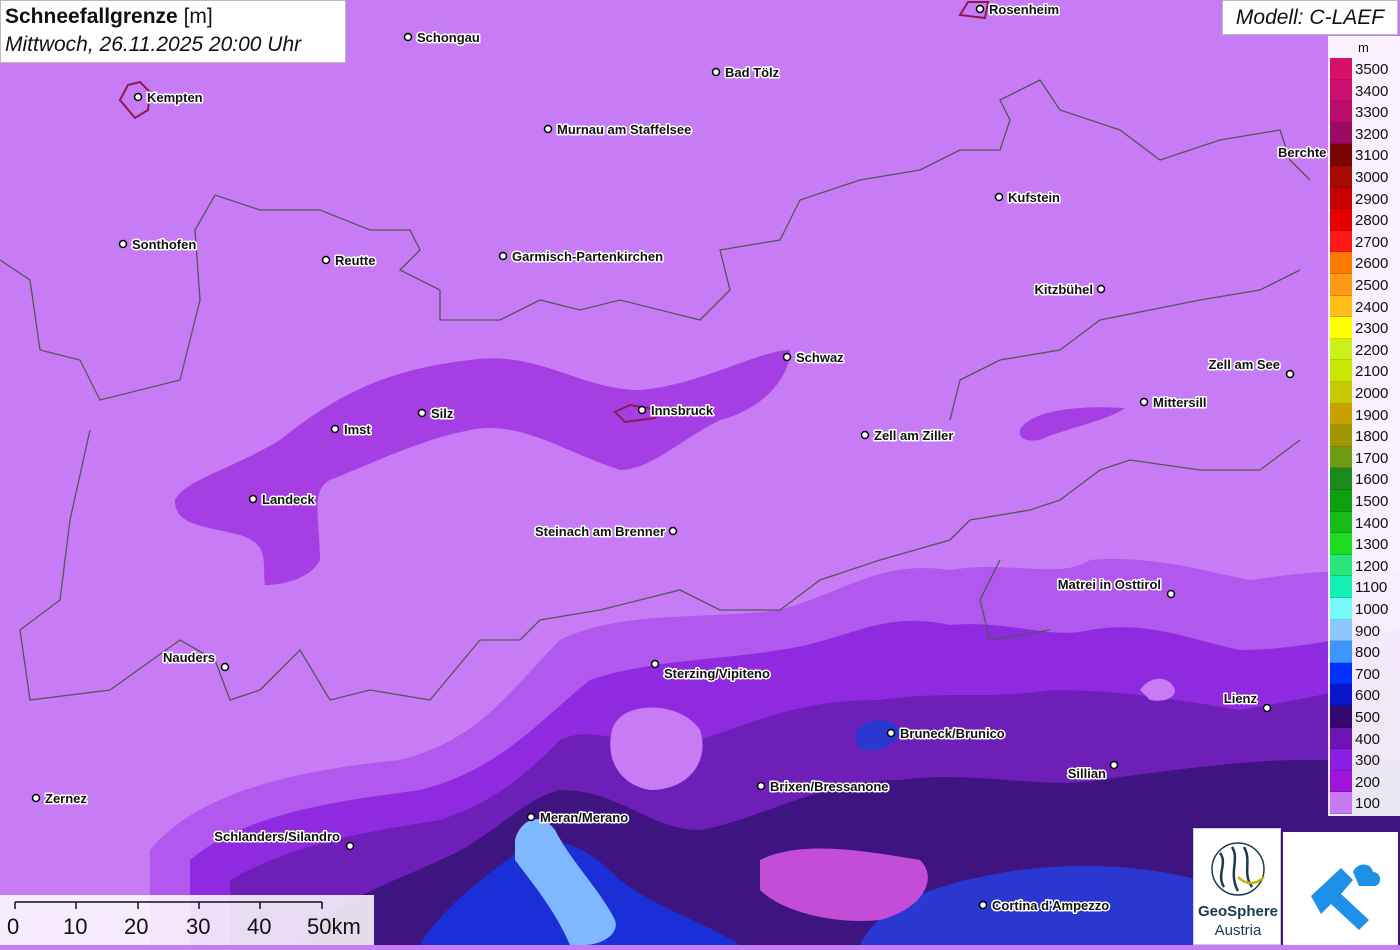  Describe the element at coordinates (1238, 930) in the screenshot. I see `geosphere-logo-line2: Austria` at that location.